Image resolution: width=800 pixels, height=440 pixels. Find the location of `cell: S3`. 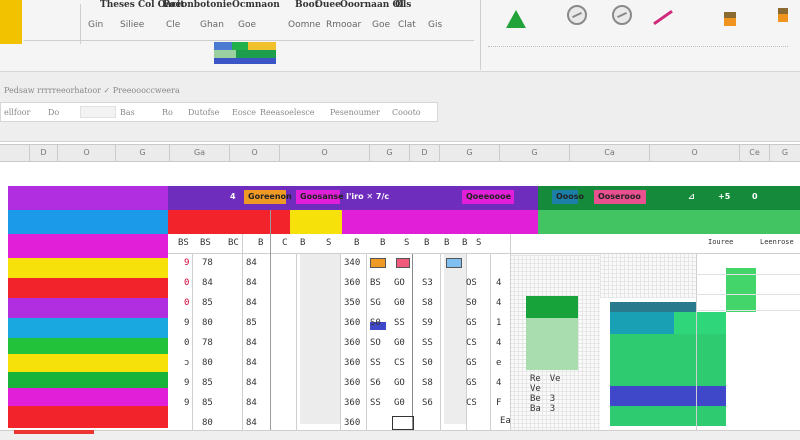

cell: S3 is located at coordinates (431, 288).